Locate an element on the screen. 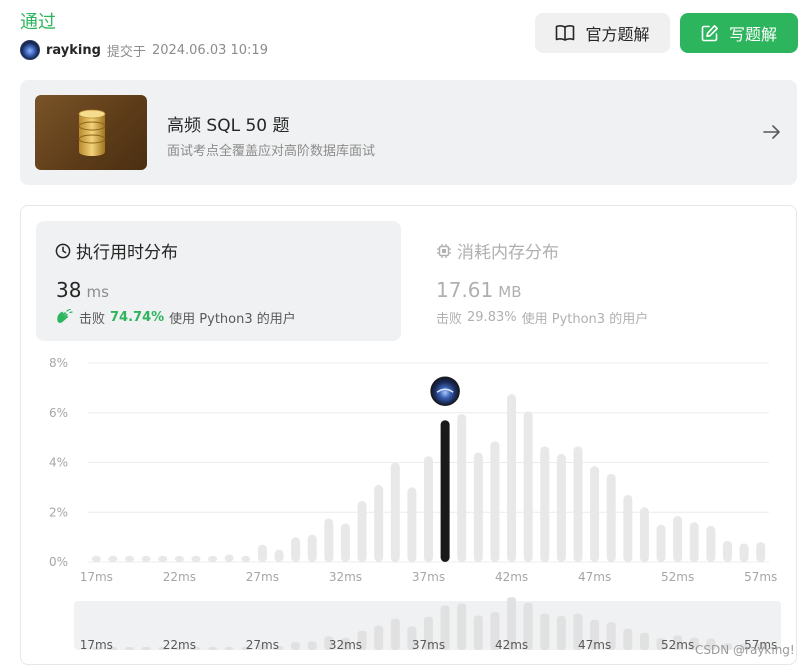  overview-tick-label: 27ms is located at coordinates (262, 645).